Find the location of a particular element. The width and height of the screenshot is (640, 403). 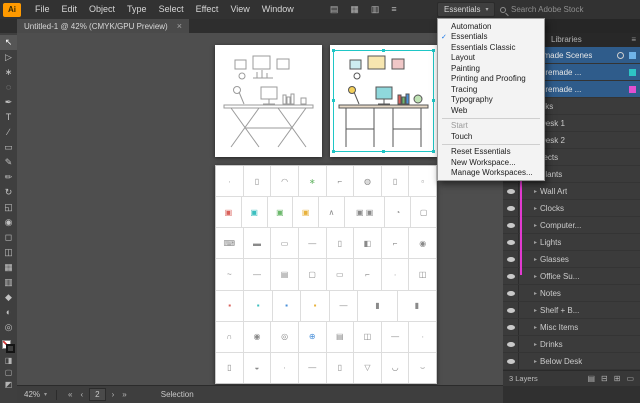

fill-stroke-swatches is located at coordinates (8, 346).